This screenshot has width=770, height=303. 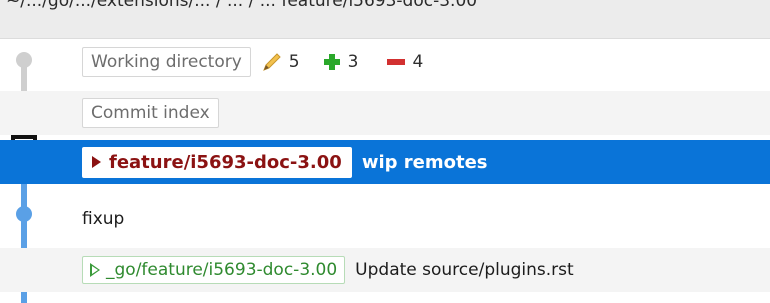 I want to click on removed-count: 4, so click(x=404, y=62).